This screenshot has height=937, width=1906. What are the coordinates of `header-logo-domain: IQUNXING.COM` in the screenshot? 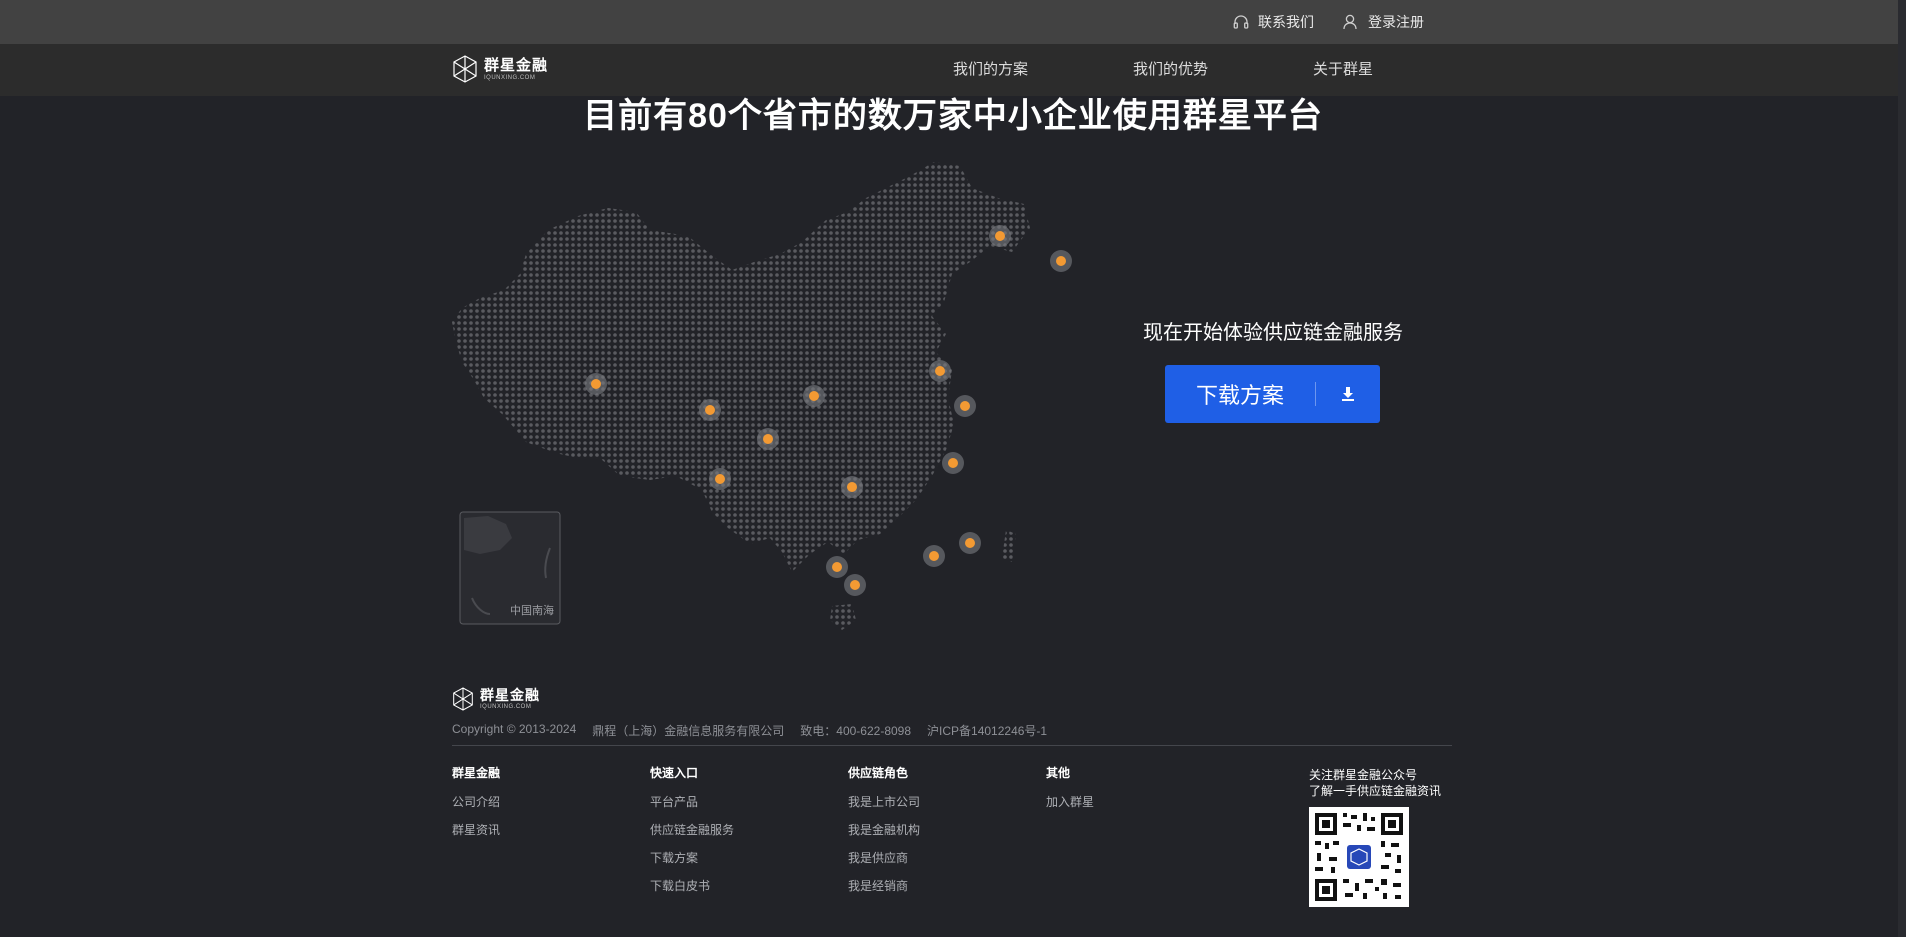 It's located at (510, 77).